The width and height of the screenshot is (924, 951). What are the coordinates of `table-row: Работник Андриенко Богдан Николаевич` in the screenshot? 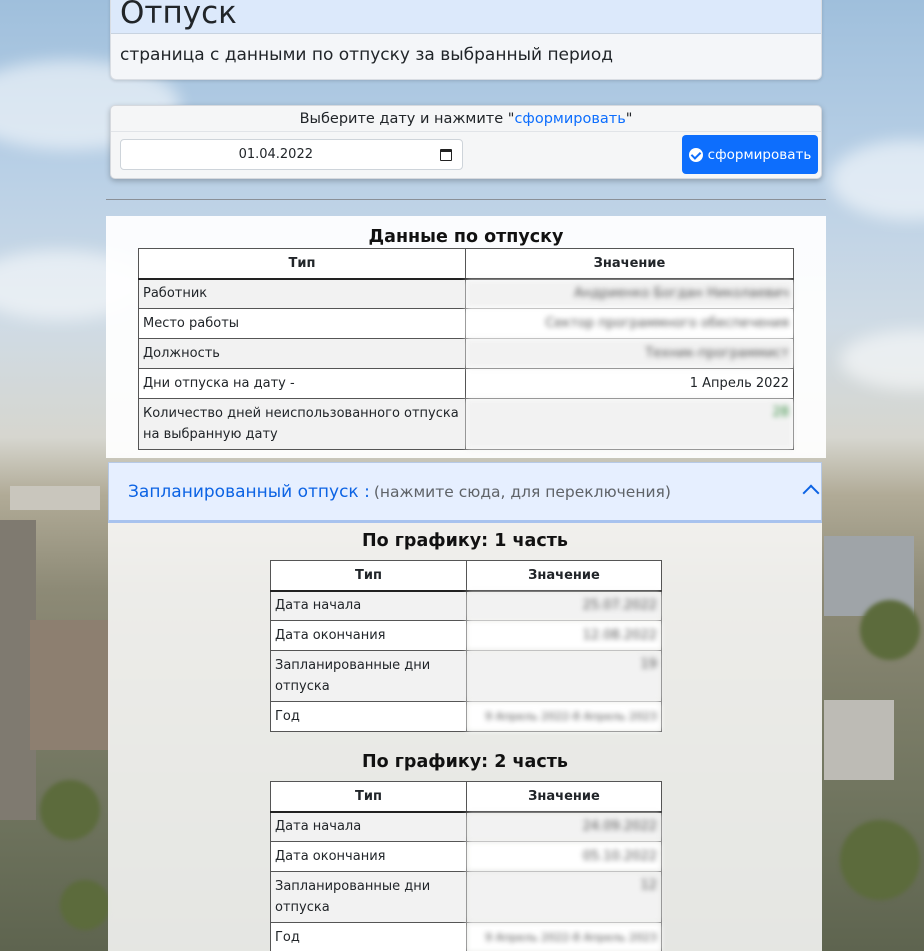 It's located at (466, 293).